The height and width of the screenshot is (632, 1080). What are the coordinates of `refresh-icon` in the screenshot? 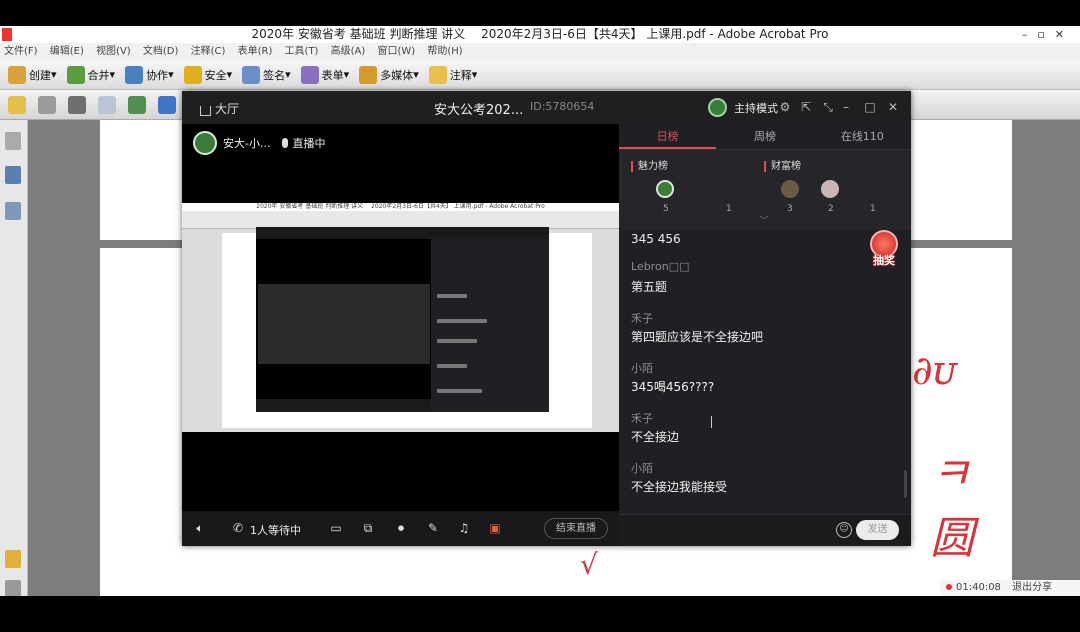 It's located at (137, 104).